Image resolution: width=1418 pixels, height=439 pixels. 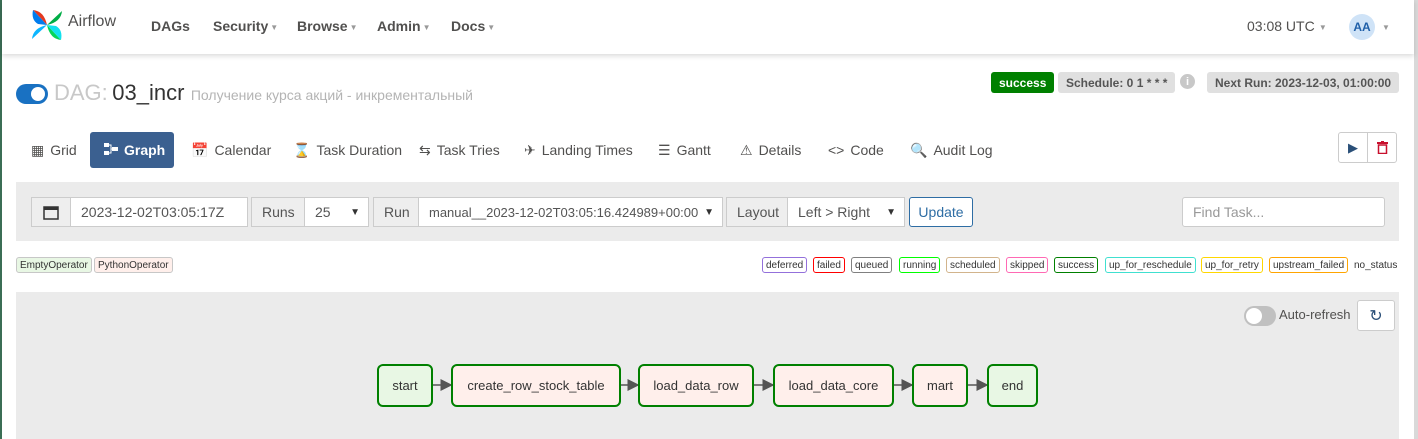 What do you see at coordinates (696, 385) in the screenshot?
I see `task-node-load-data-row: load_data_row` at bounding box center [696, 385].